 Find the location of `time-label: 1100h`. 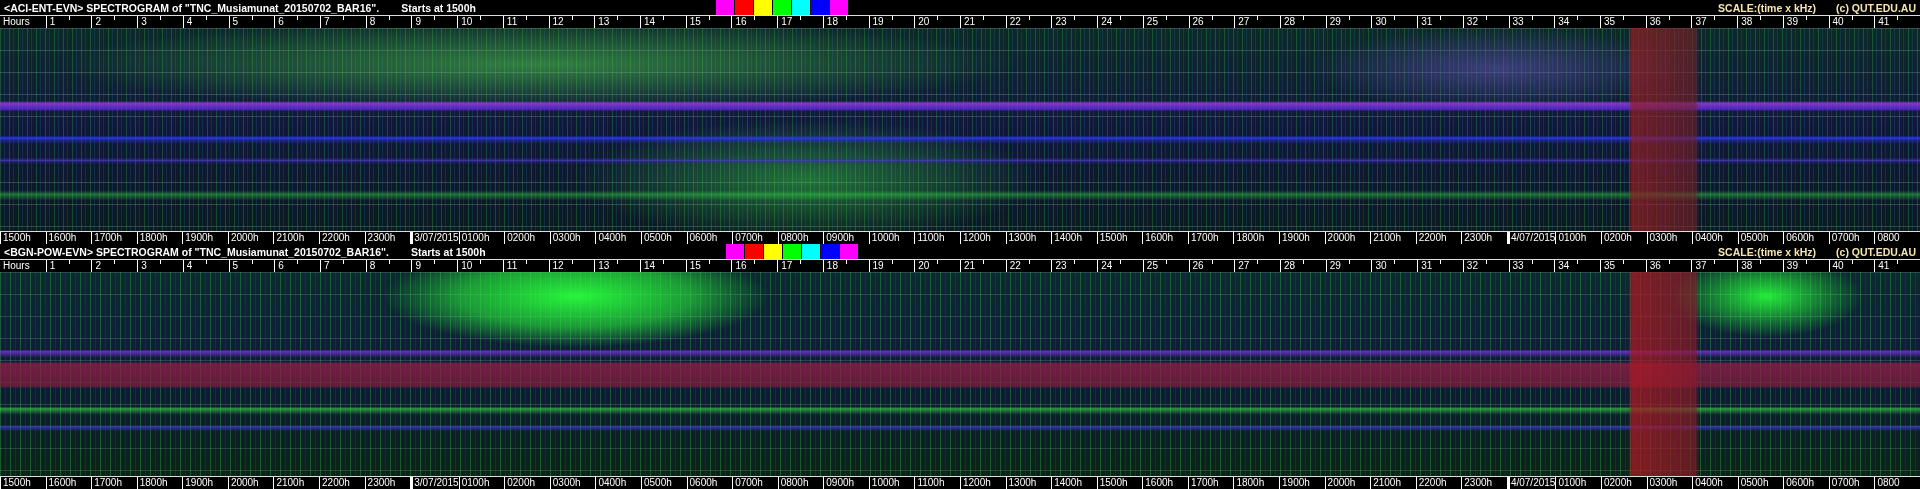

time-label: 1100h is located at coordinates (937, 483).